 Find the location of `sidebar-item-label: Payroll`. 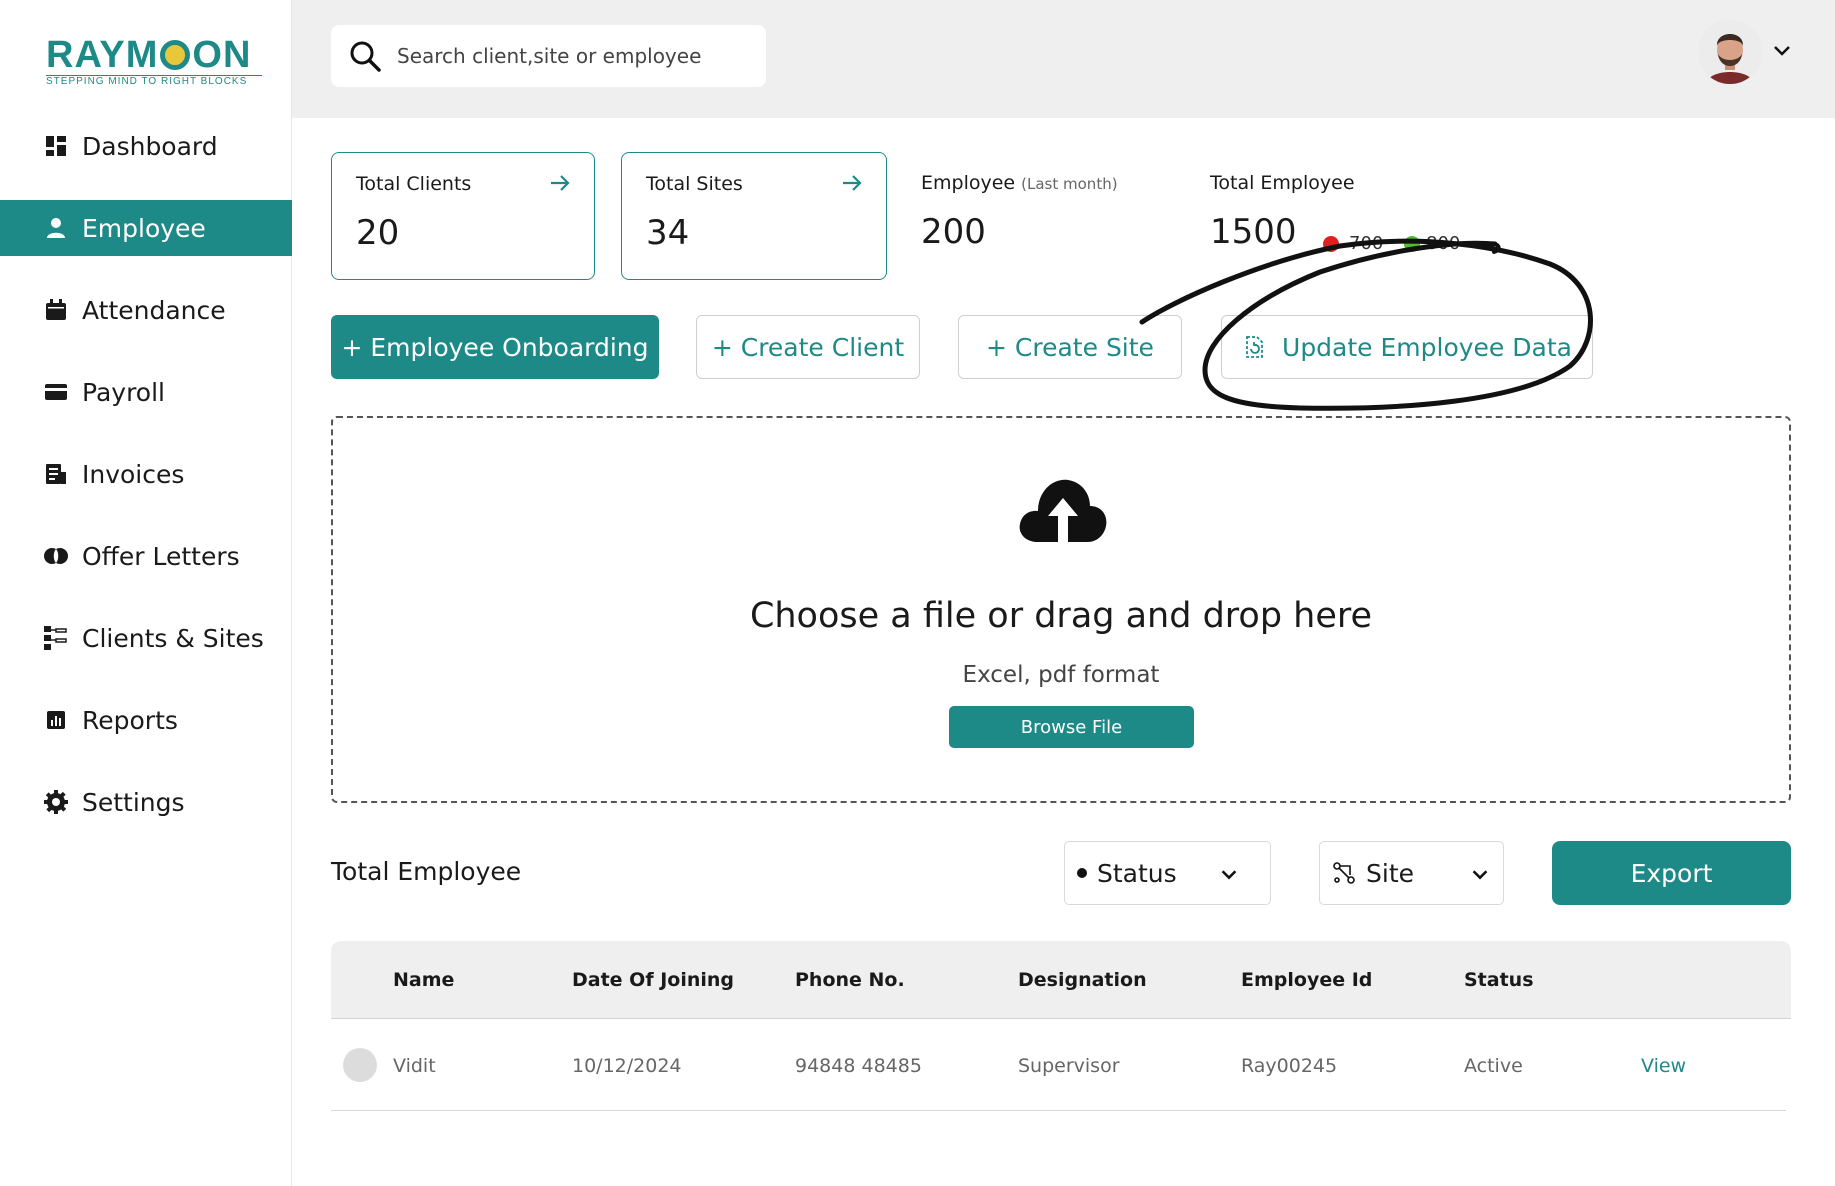

sidebar-item-label: Payroll is located at coordinates (123, 392).